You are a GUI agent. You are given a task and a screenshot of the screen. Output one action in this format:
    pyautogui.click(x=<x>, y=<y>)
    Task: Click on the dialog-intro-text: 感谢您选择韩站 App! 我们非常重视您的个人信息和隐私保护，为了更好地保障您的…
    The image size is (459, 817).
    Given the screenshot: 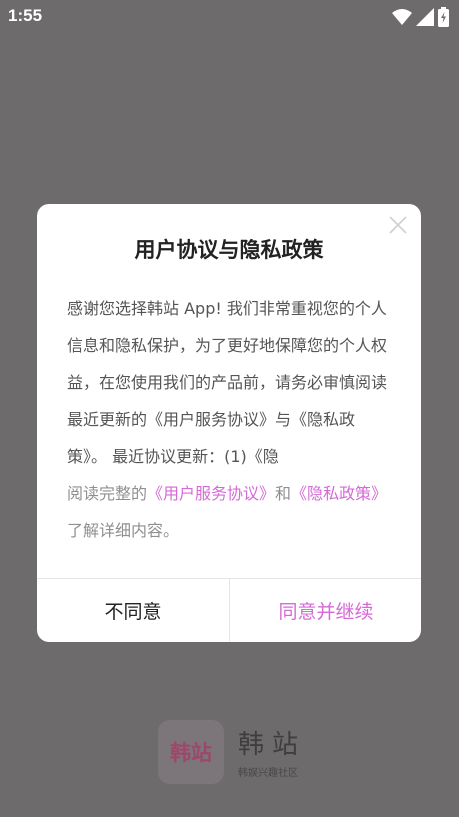 What is the action you would take?
    pyautogui.click(x=227, y=382)
    